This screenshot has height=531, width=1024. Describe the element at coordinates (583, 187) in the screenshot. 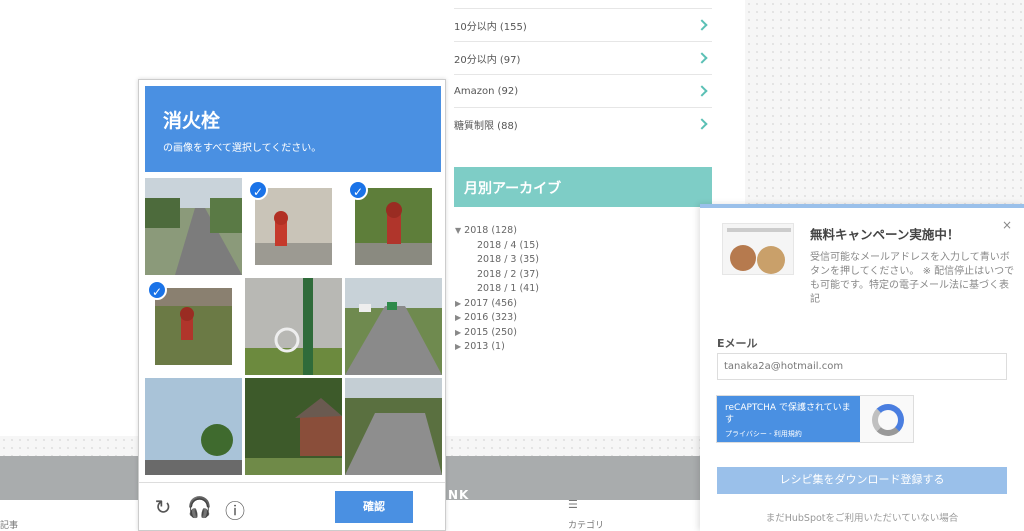

I see `archive-heading: 月別アーカイブ` at that location.